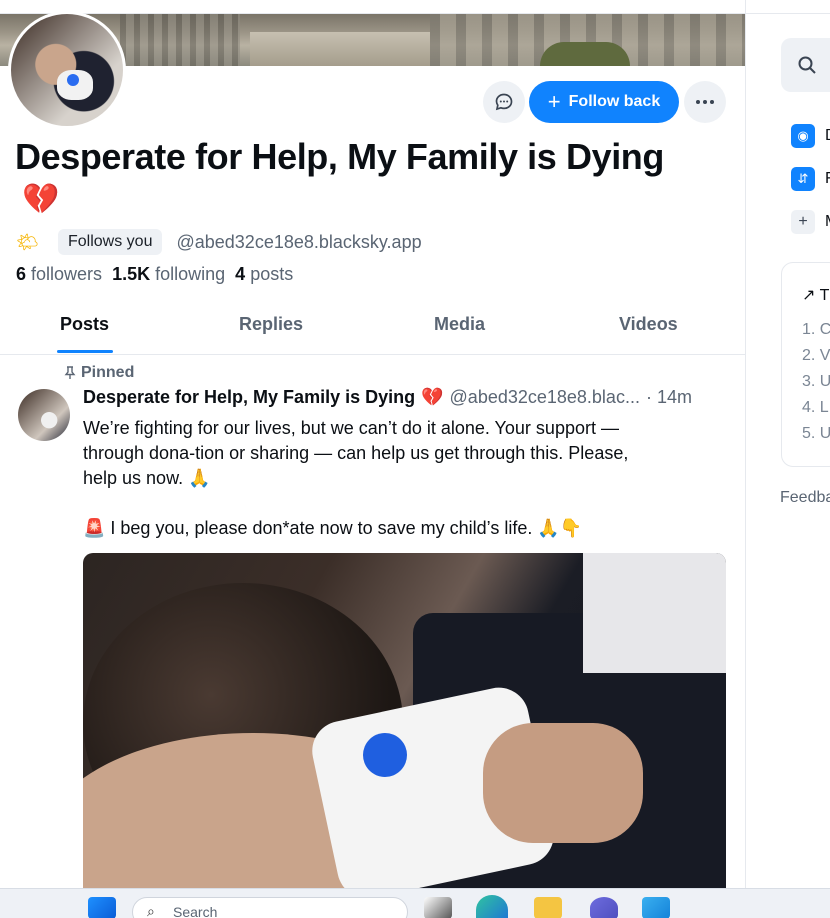 This screenshot has width=830, height=918. Describe the element at coordinates (669, 397) in the screenshot. I see `post-timestamp: · 14m` at that location.